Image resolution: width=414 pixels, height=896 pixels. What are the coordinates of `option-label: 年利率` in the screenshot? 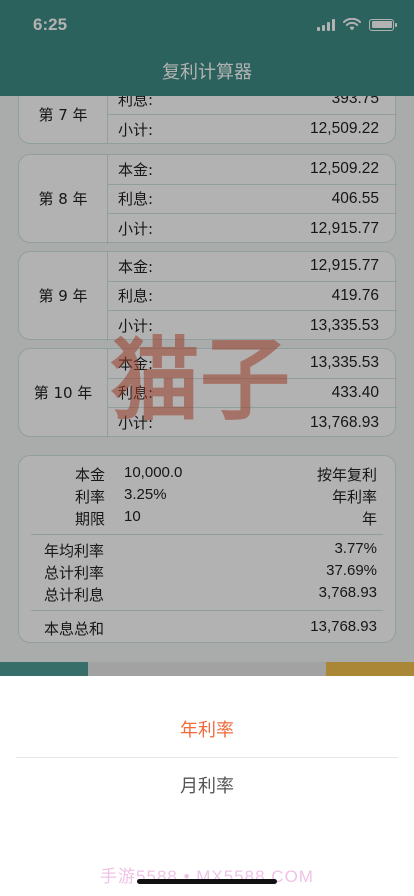 It's located at (207, 730).